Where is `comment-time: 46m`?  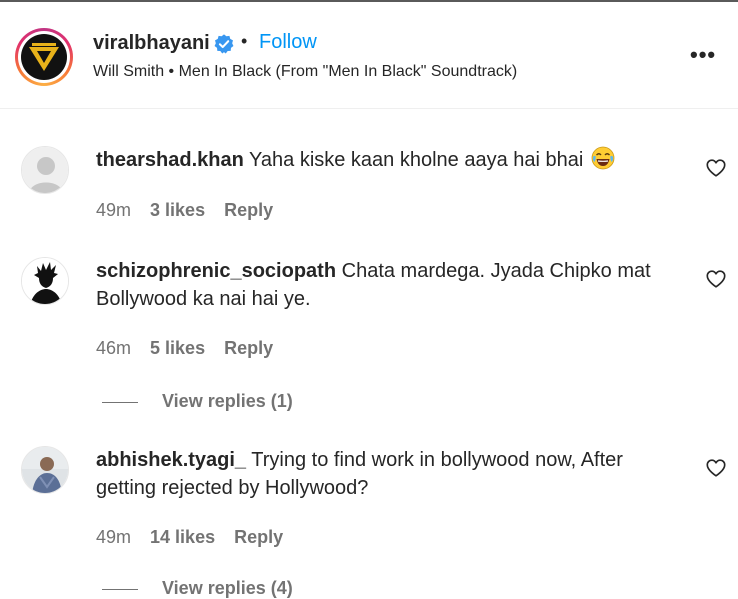
comment-time: 46m is located at coordinates (114, 348).